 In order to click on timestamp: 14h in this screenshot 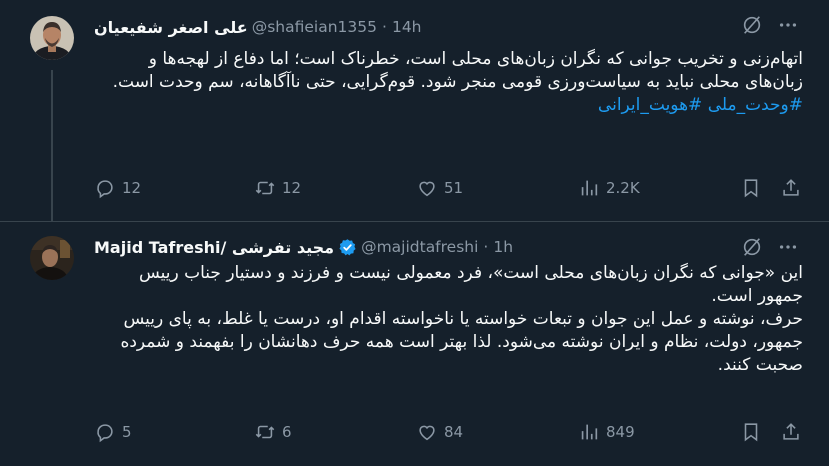, I will do `click(407, 27)`.